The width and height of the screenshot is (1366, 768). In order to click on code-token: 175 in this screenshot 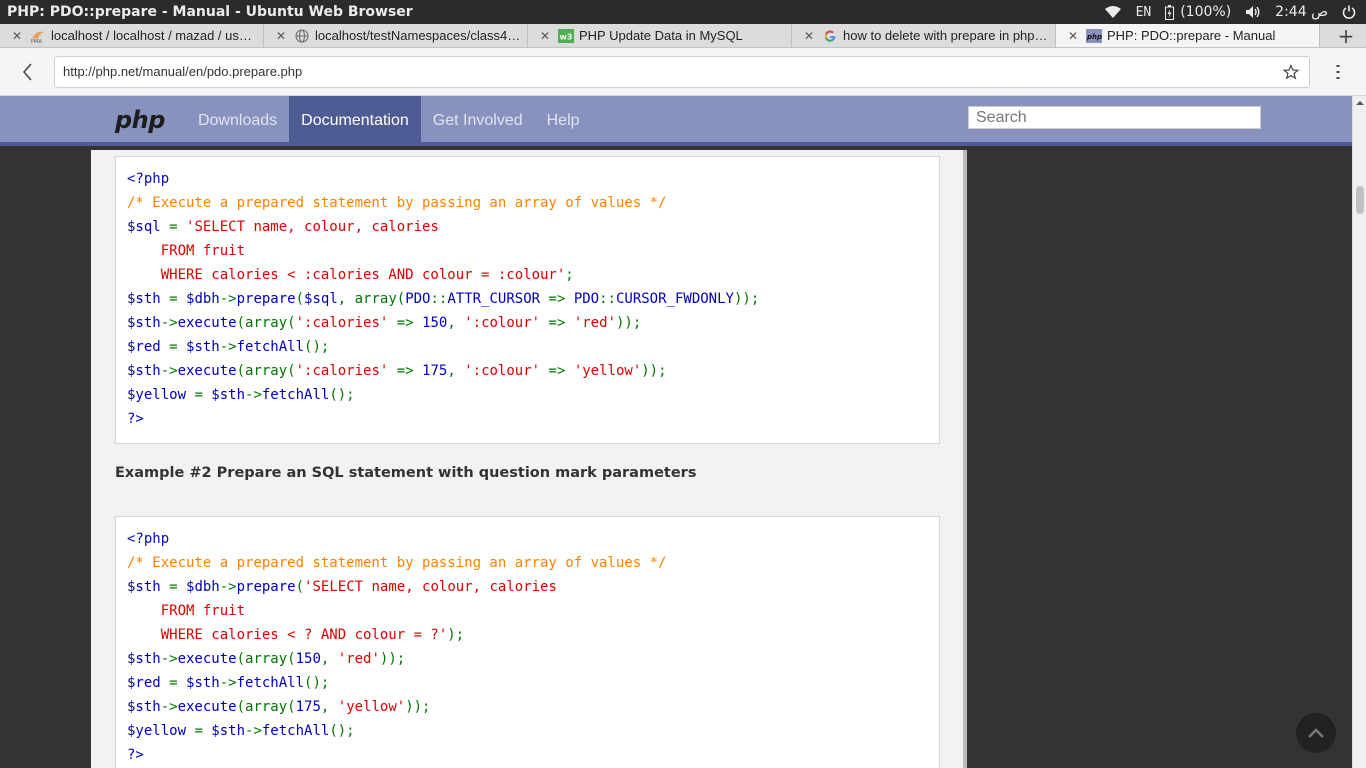, I will do `click(435, 371)`.